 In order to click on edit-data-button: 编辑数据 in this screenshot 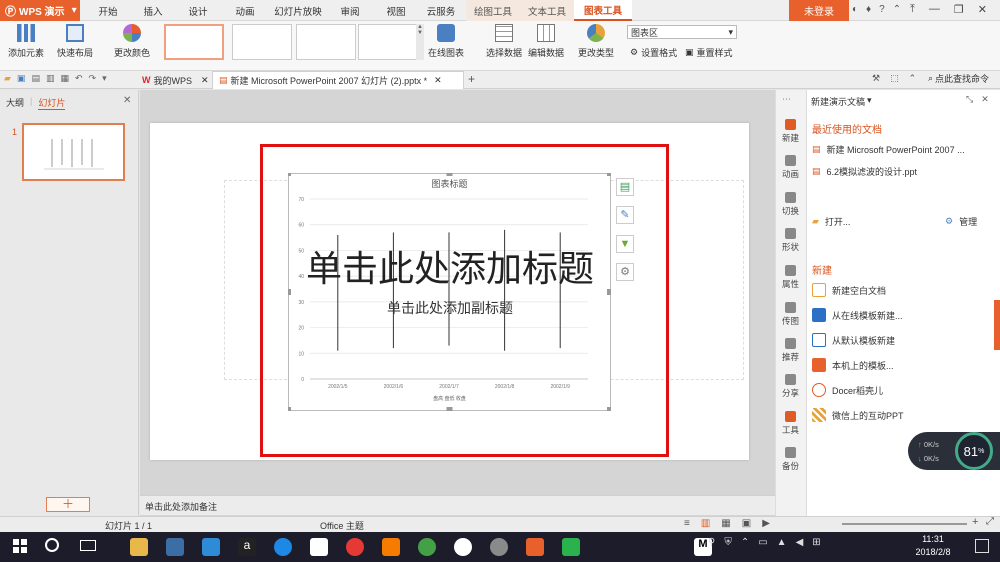, I will do `click(546, 41)`.